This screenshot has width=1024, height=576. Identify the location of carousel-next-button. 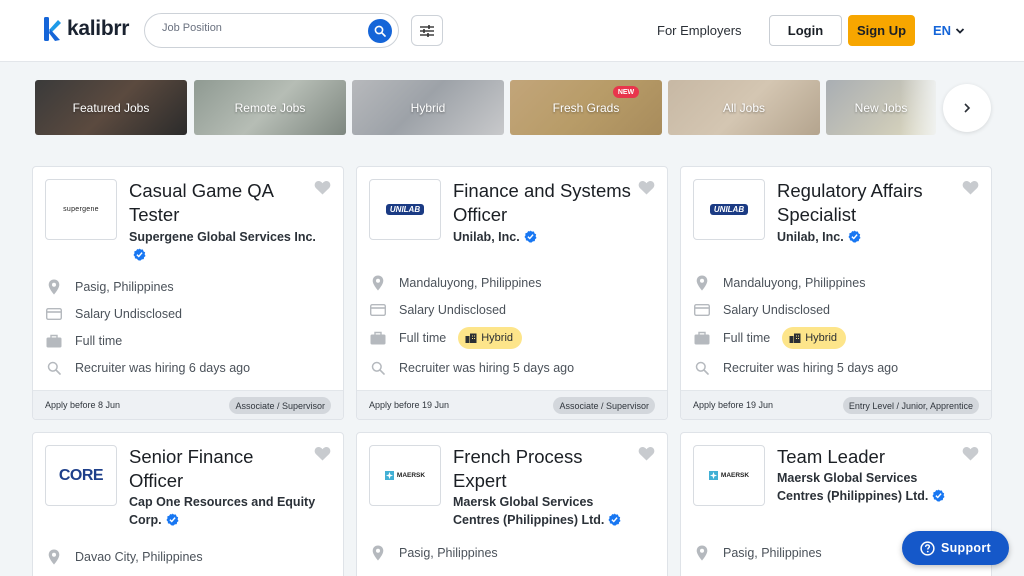
(967, 108).